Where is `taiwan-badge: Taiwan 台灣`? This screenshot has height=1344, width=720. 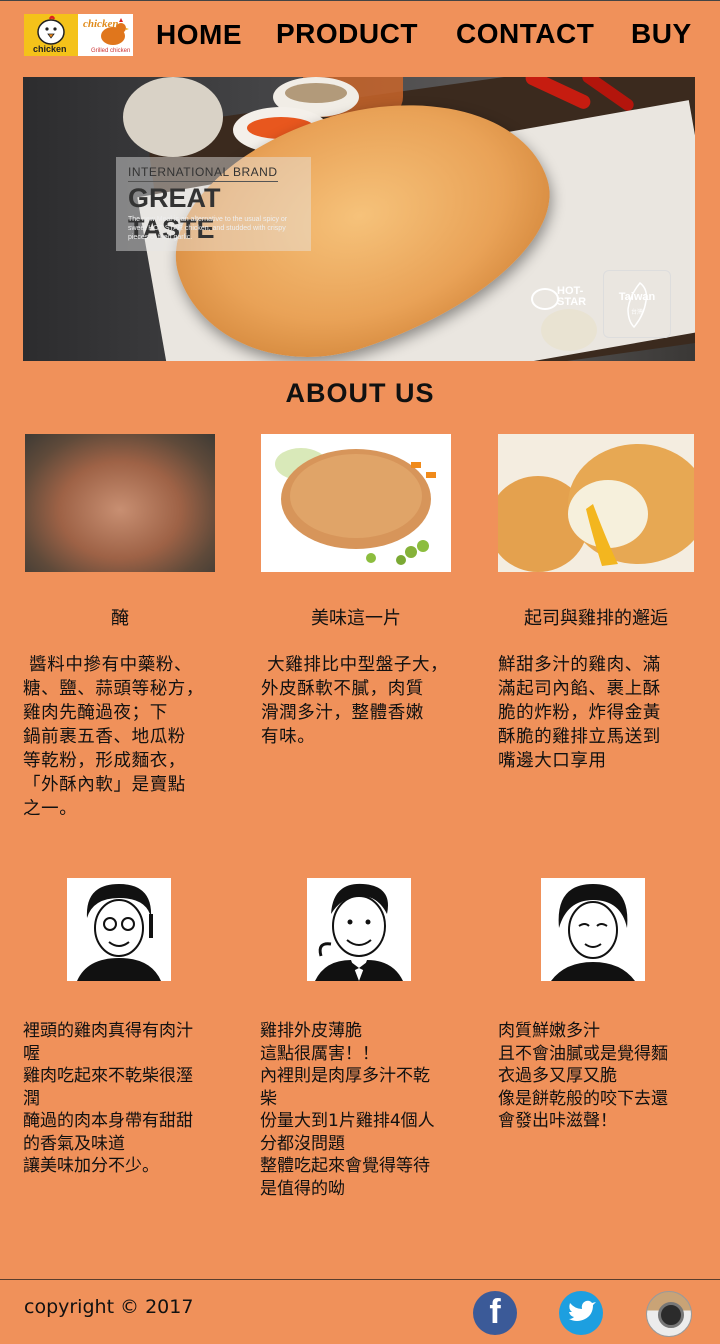
taiwan-badge: Taiwan 台灣 is located at coordinates (637, 304).